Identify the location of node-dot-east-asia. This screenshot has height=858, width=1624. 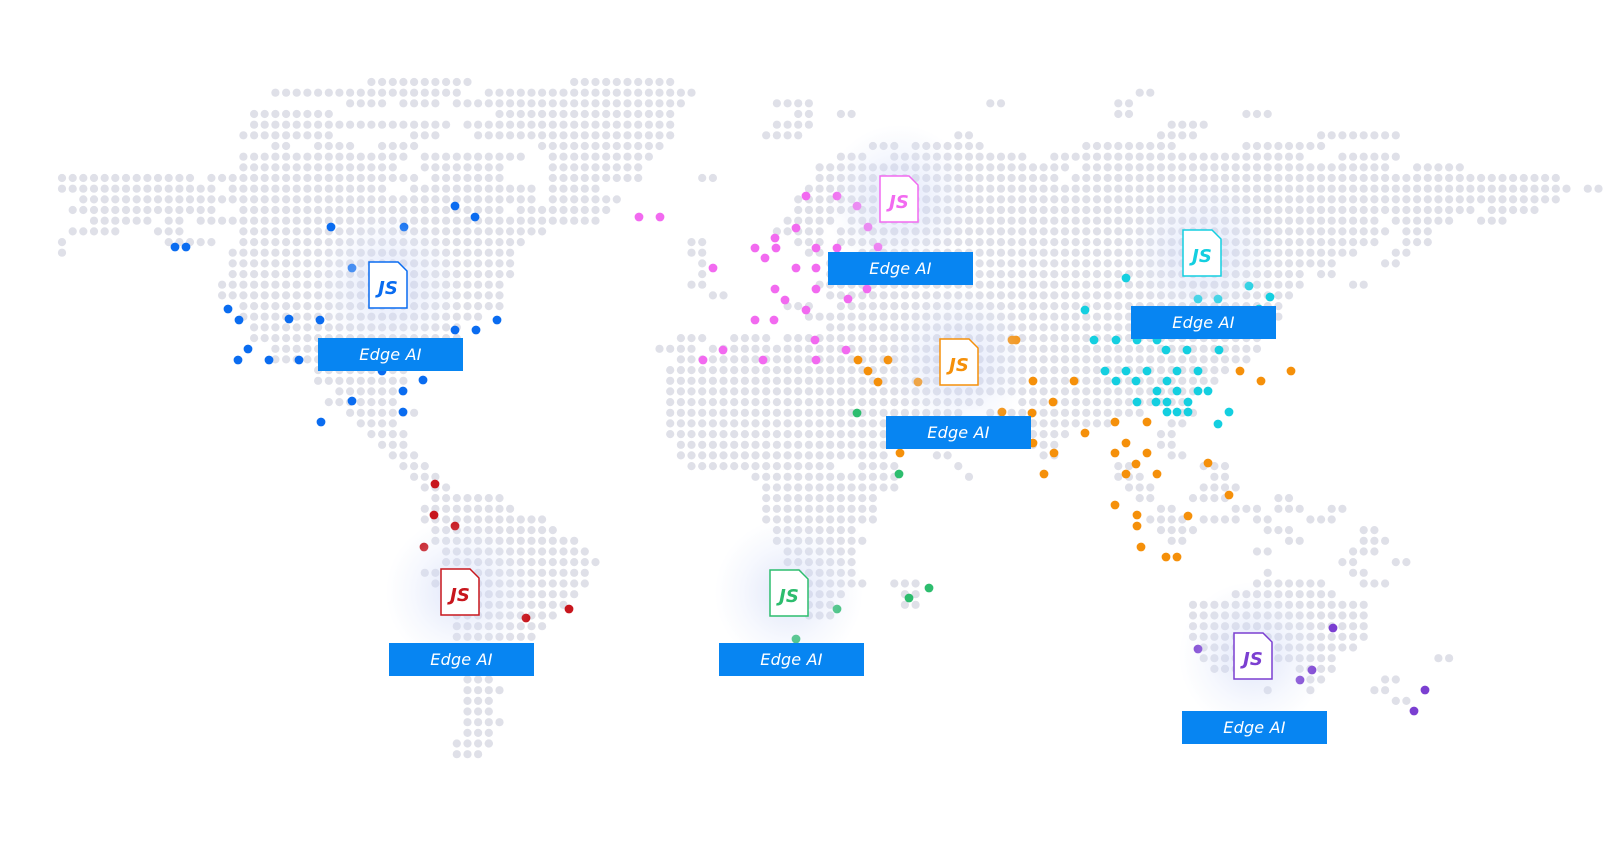
(1198, 371).